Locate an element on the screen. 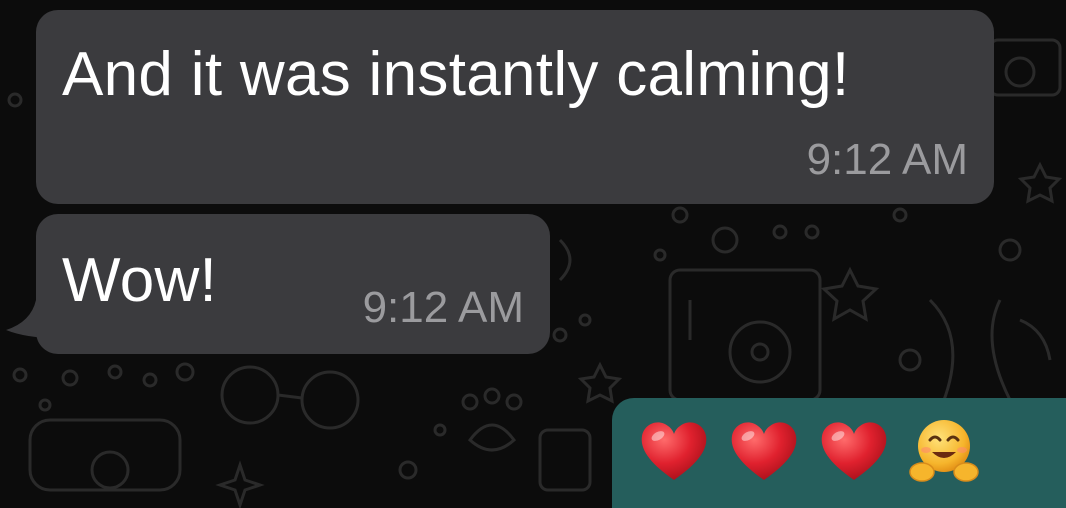 The image size is (1066, 508). hugging-face-icon is located at coordinates (944, 451).